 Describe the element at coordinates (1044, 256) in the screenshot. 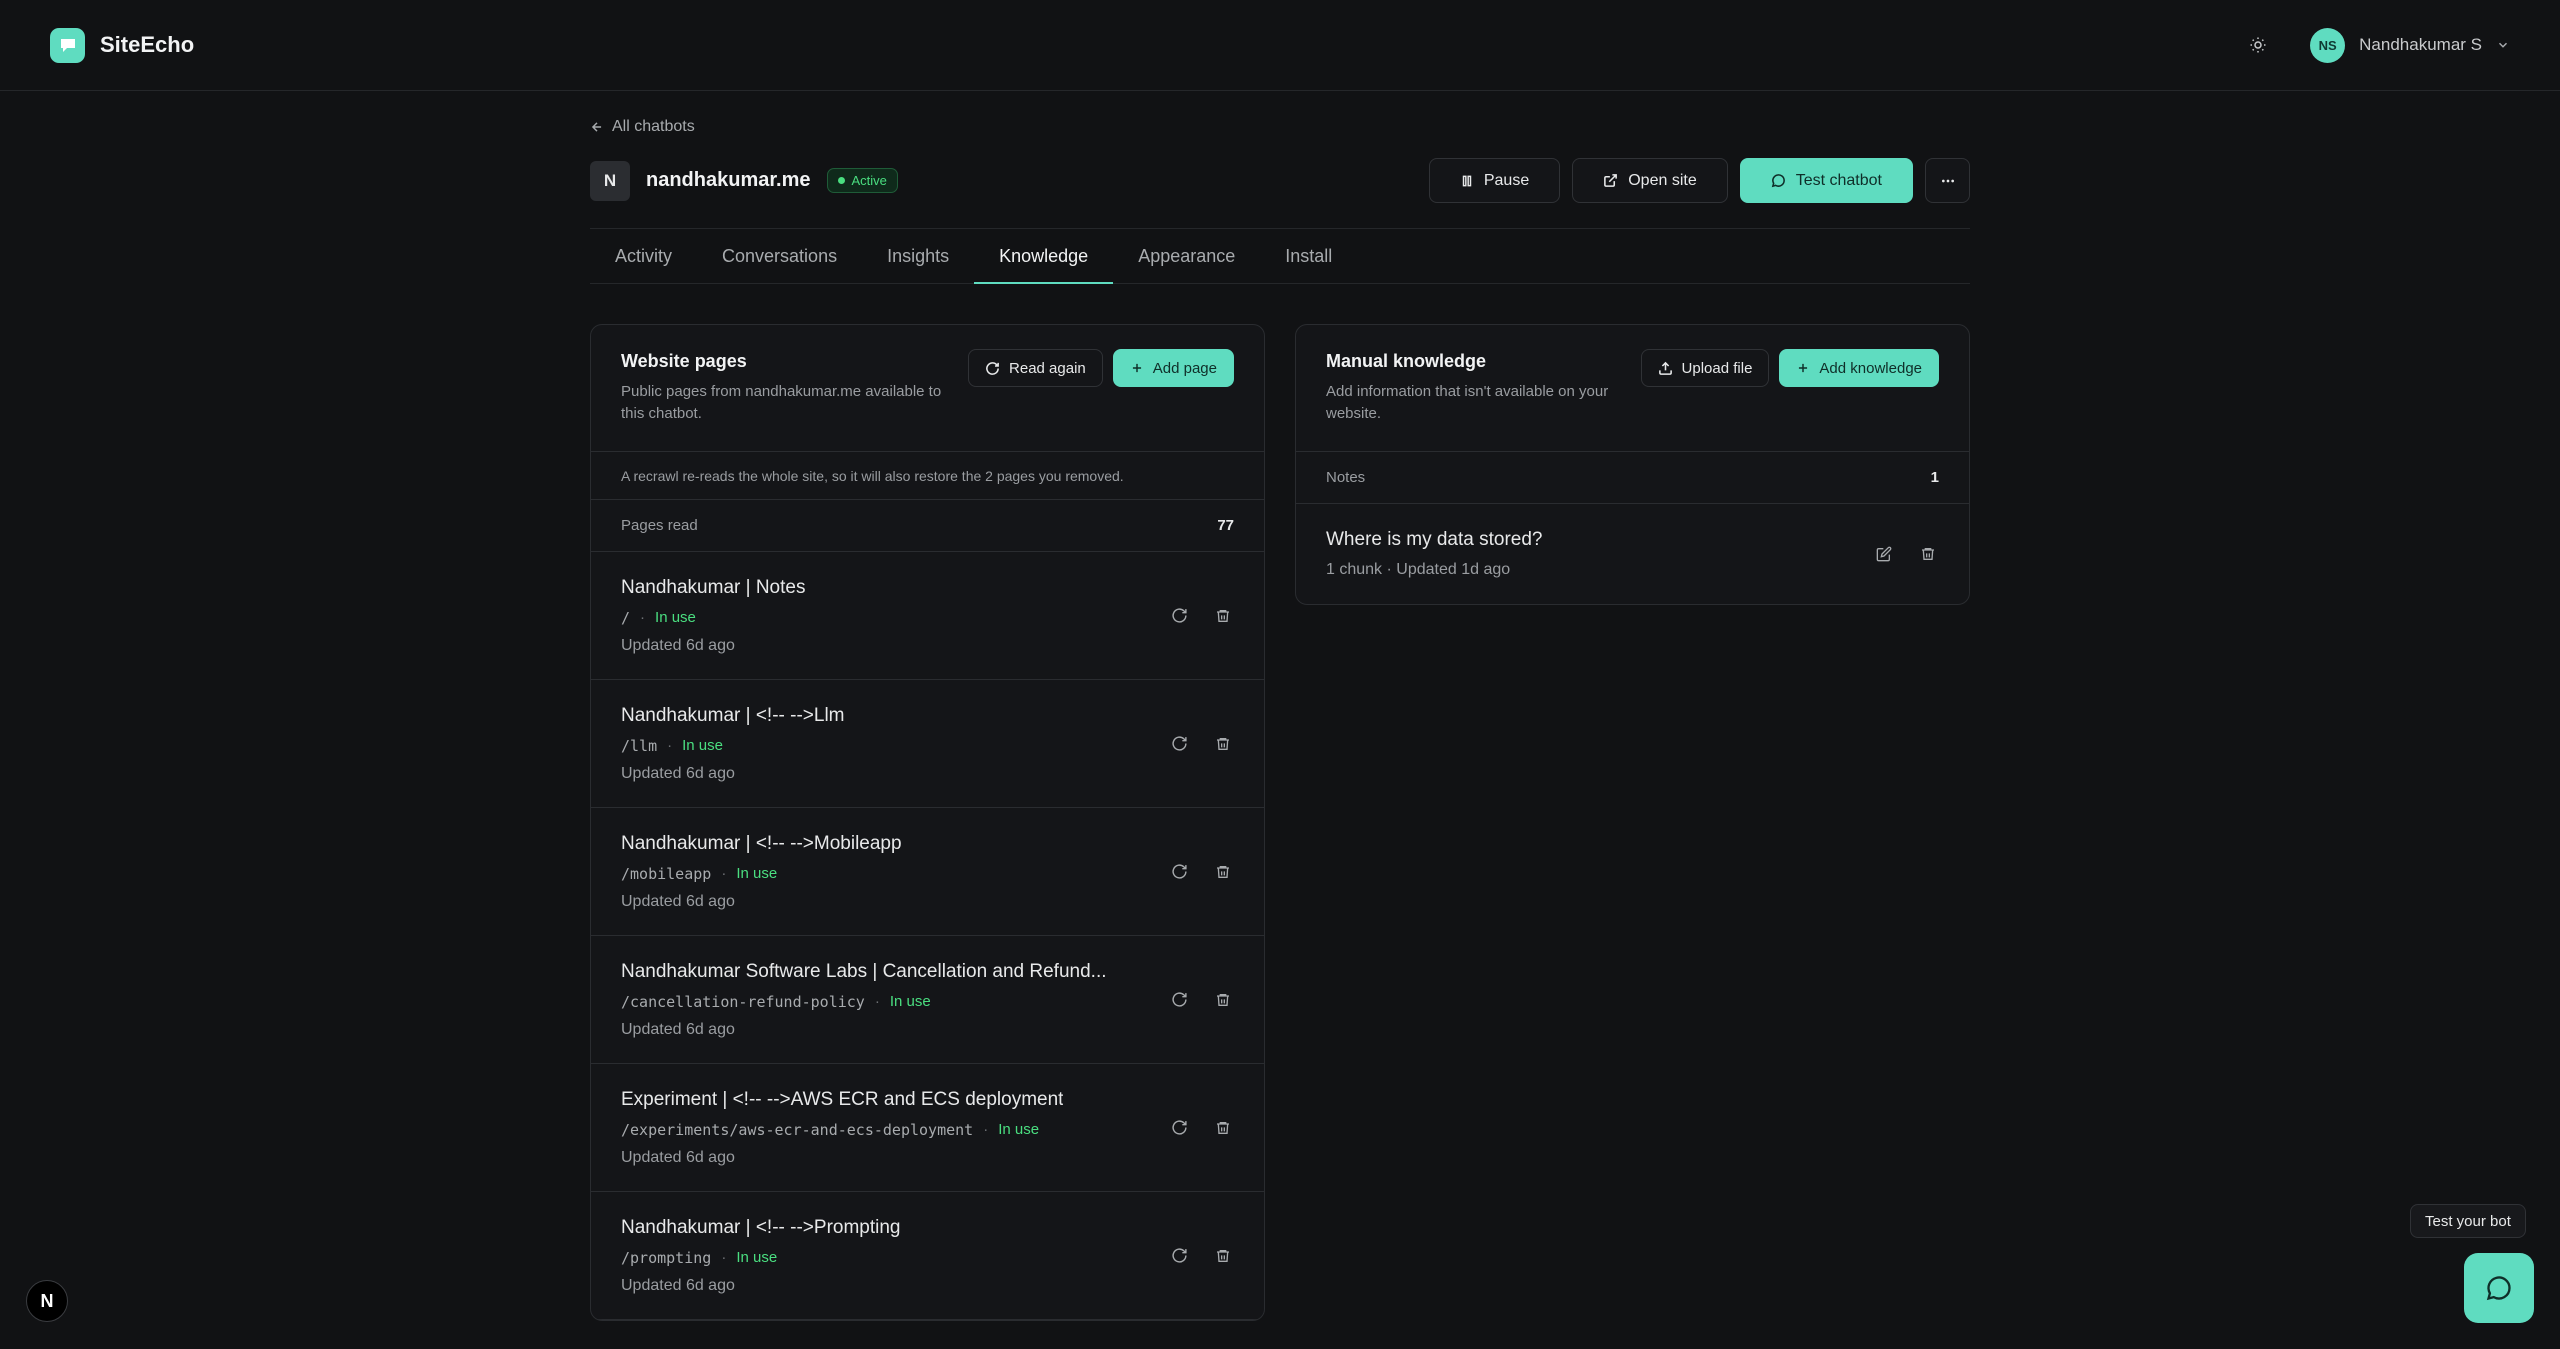

I see `tab-knowledge: Knowledge` at that location.